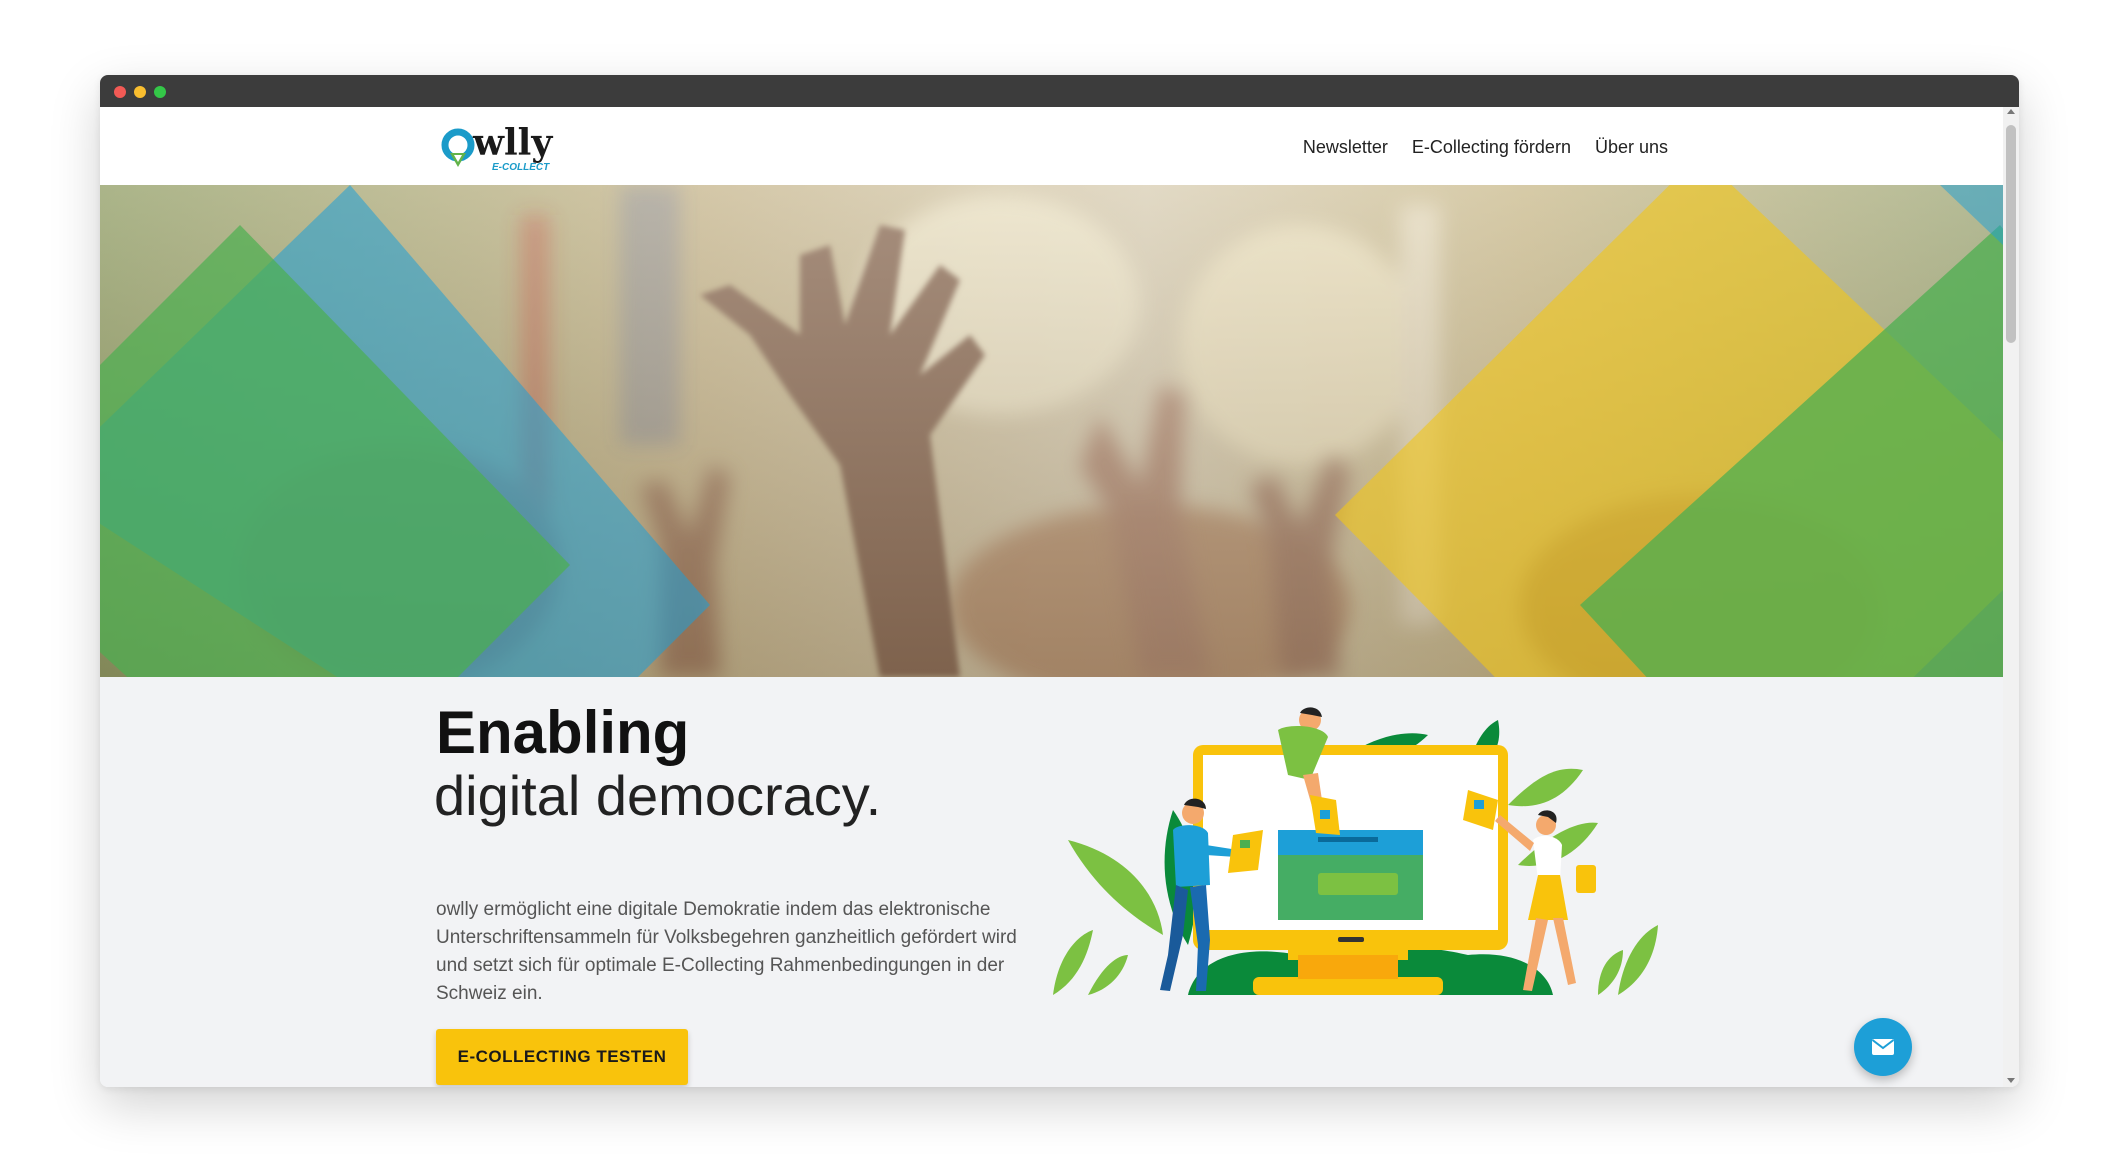 The image size is (2119, 1161). Describe the element at coordinates (120, 92) in the screenshot. I see `close-window-dot` at that location.